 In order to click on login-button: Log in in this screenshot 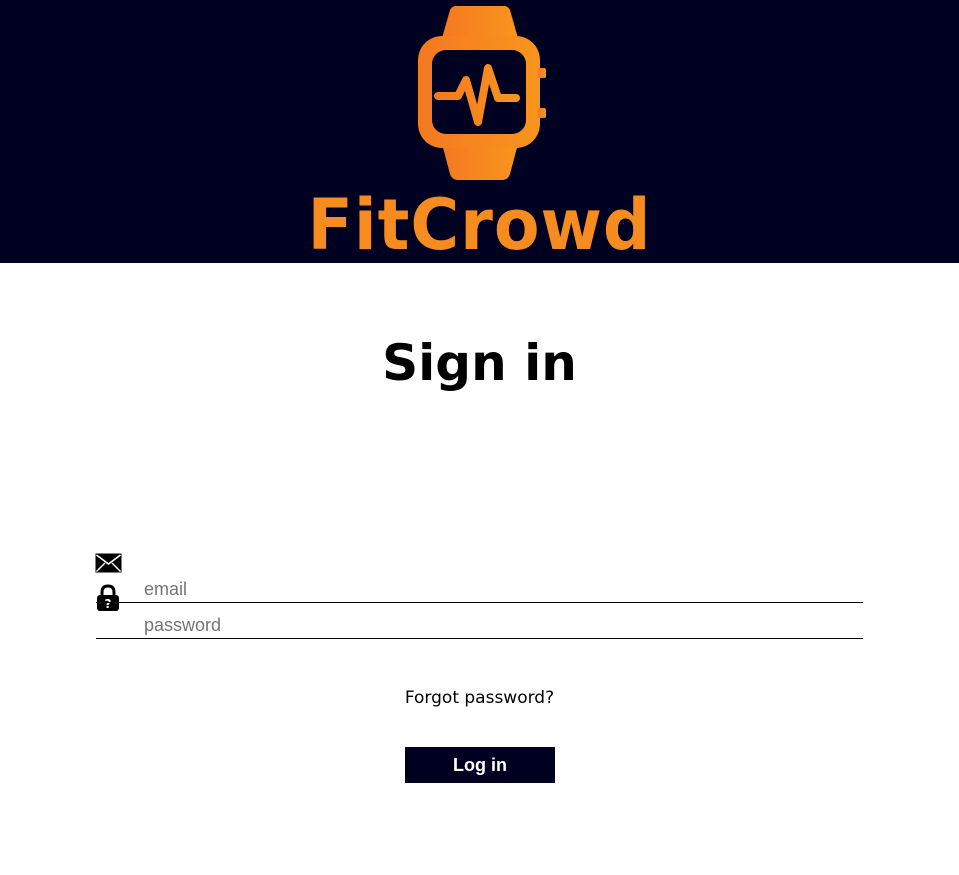, I will do `click(480, 765)`.